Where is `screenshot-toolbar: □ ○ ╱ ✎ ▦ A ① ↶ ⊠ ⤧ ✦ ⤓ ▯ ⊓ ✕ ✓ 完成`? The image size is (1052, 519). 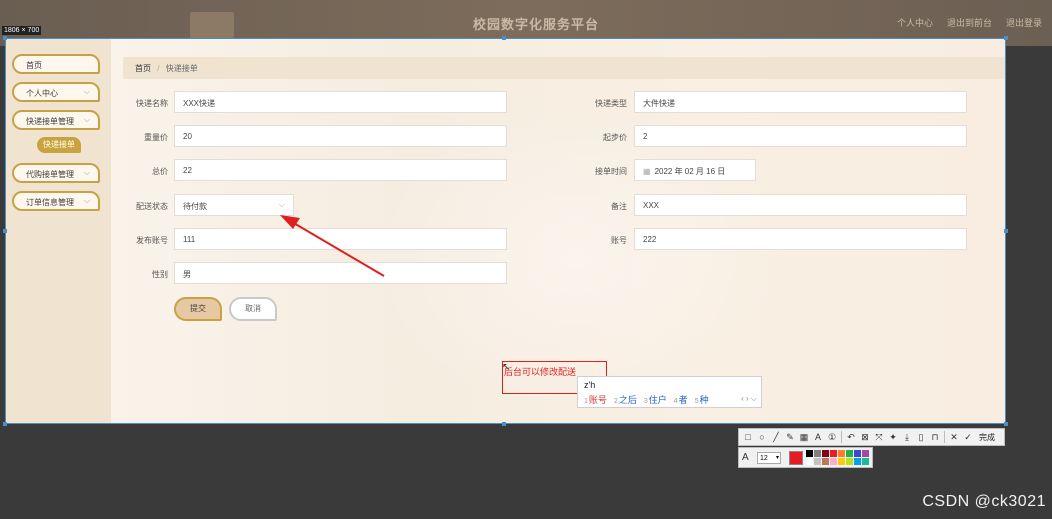 screenshot-toolbar: □ ○ ╱ ✎ ▦ A ① ↶ ⊠ ⤧ ✦ ⤓ ▯ ⊓ ✕ ✓ 完成 is located at coordinates (871, 437).